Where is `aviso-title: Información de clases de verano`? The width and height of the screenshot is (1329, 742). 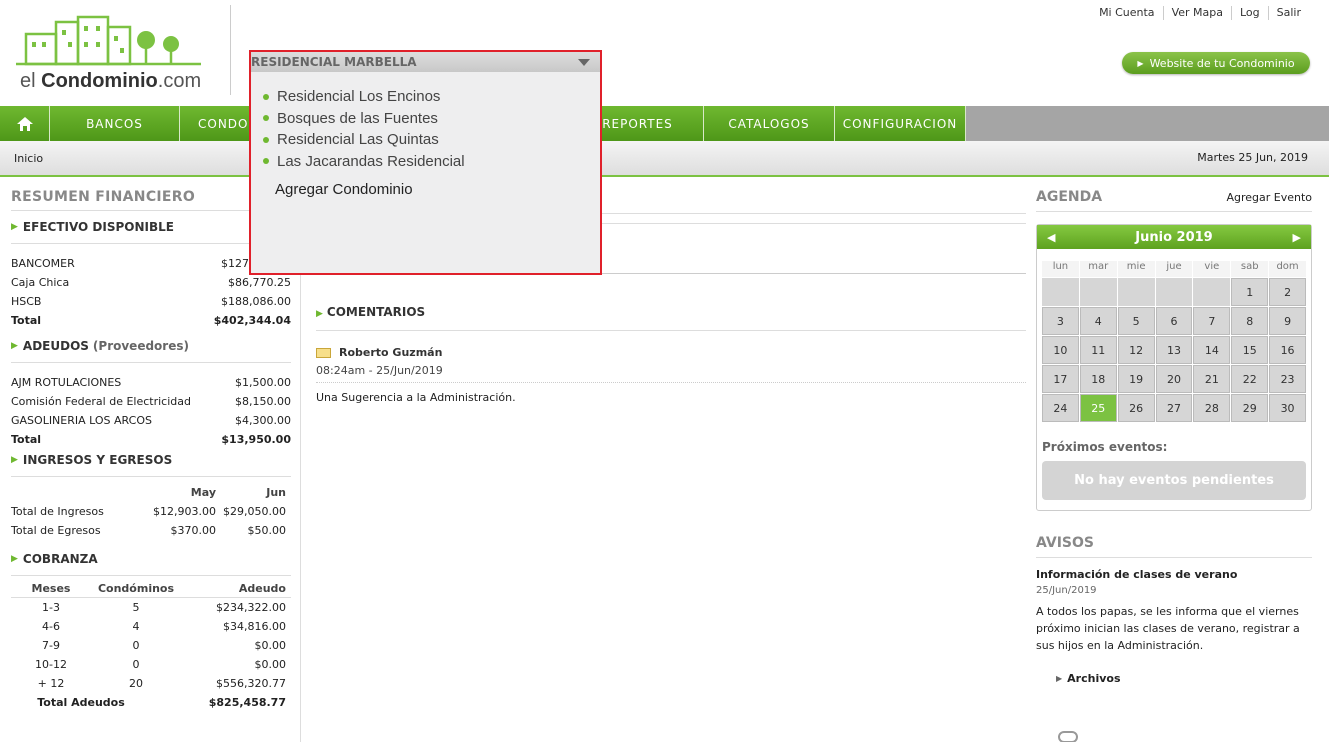 aviso-title: Información de clases de verano is located at coordinates (1174, 574).